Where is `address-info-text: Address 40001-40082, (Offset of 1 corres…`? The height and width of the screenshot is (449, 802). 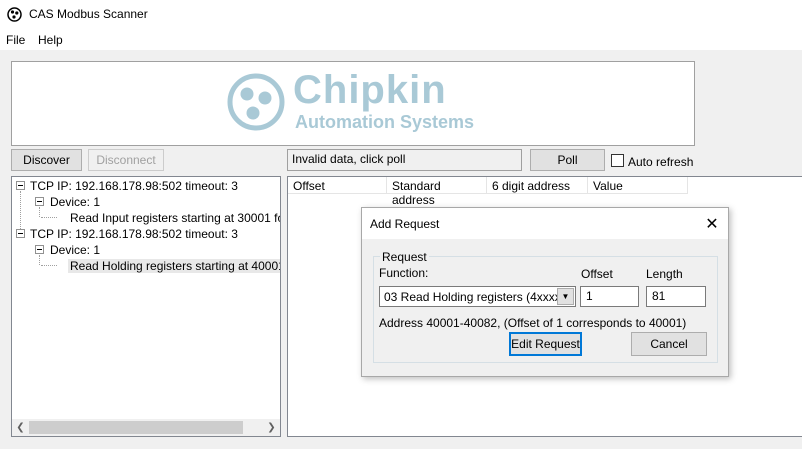
address-info-text: Address 40001-40082, (Offset of 1 corres… is located at coordinates (533, 323).